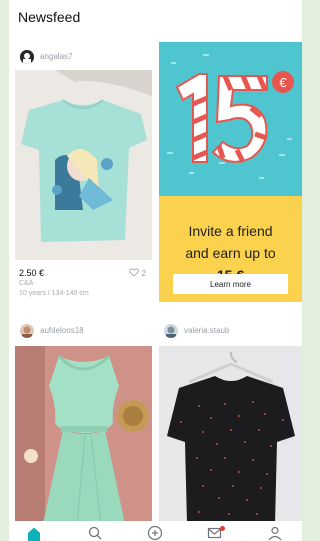  What do you see at coordinates (155, 19) in the screenshot?
I see `header: Newsfeed` at bounding box center [155, 19].